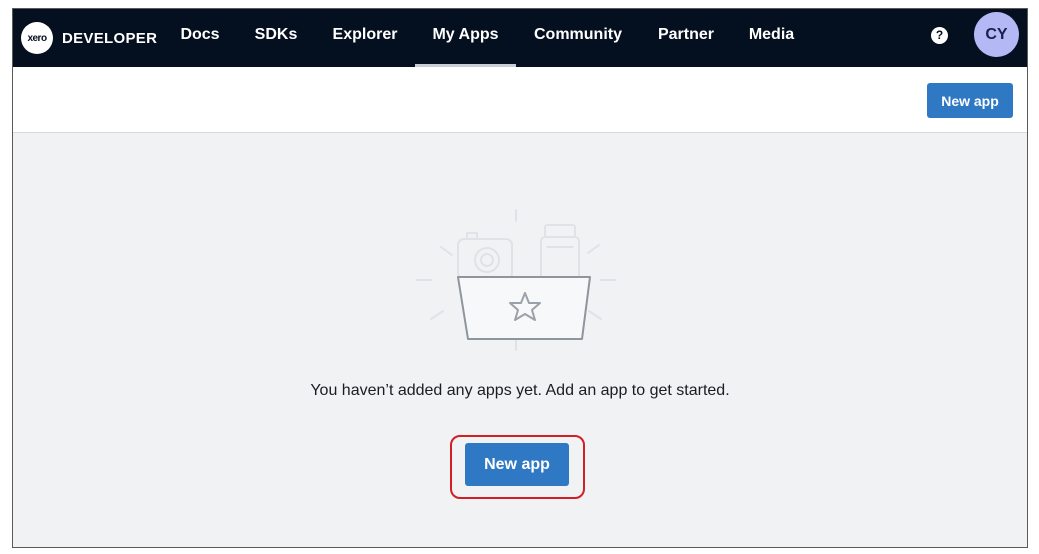 Image resolution: width=1039 pixels, height=554 pixels. What do you see at coordinates (276, 38) in the screenshot?
I see `nav-sdks: SDKs` at bounding box center [276, 38].